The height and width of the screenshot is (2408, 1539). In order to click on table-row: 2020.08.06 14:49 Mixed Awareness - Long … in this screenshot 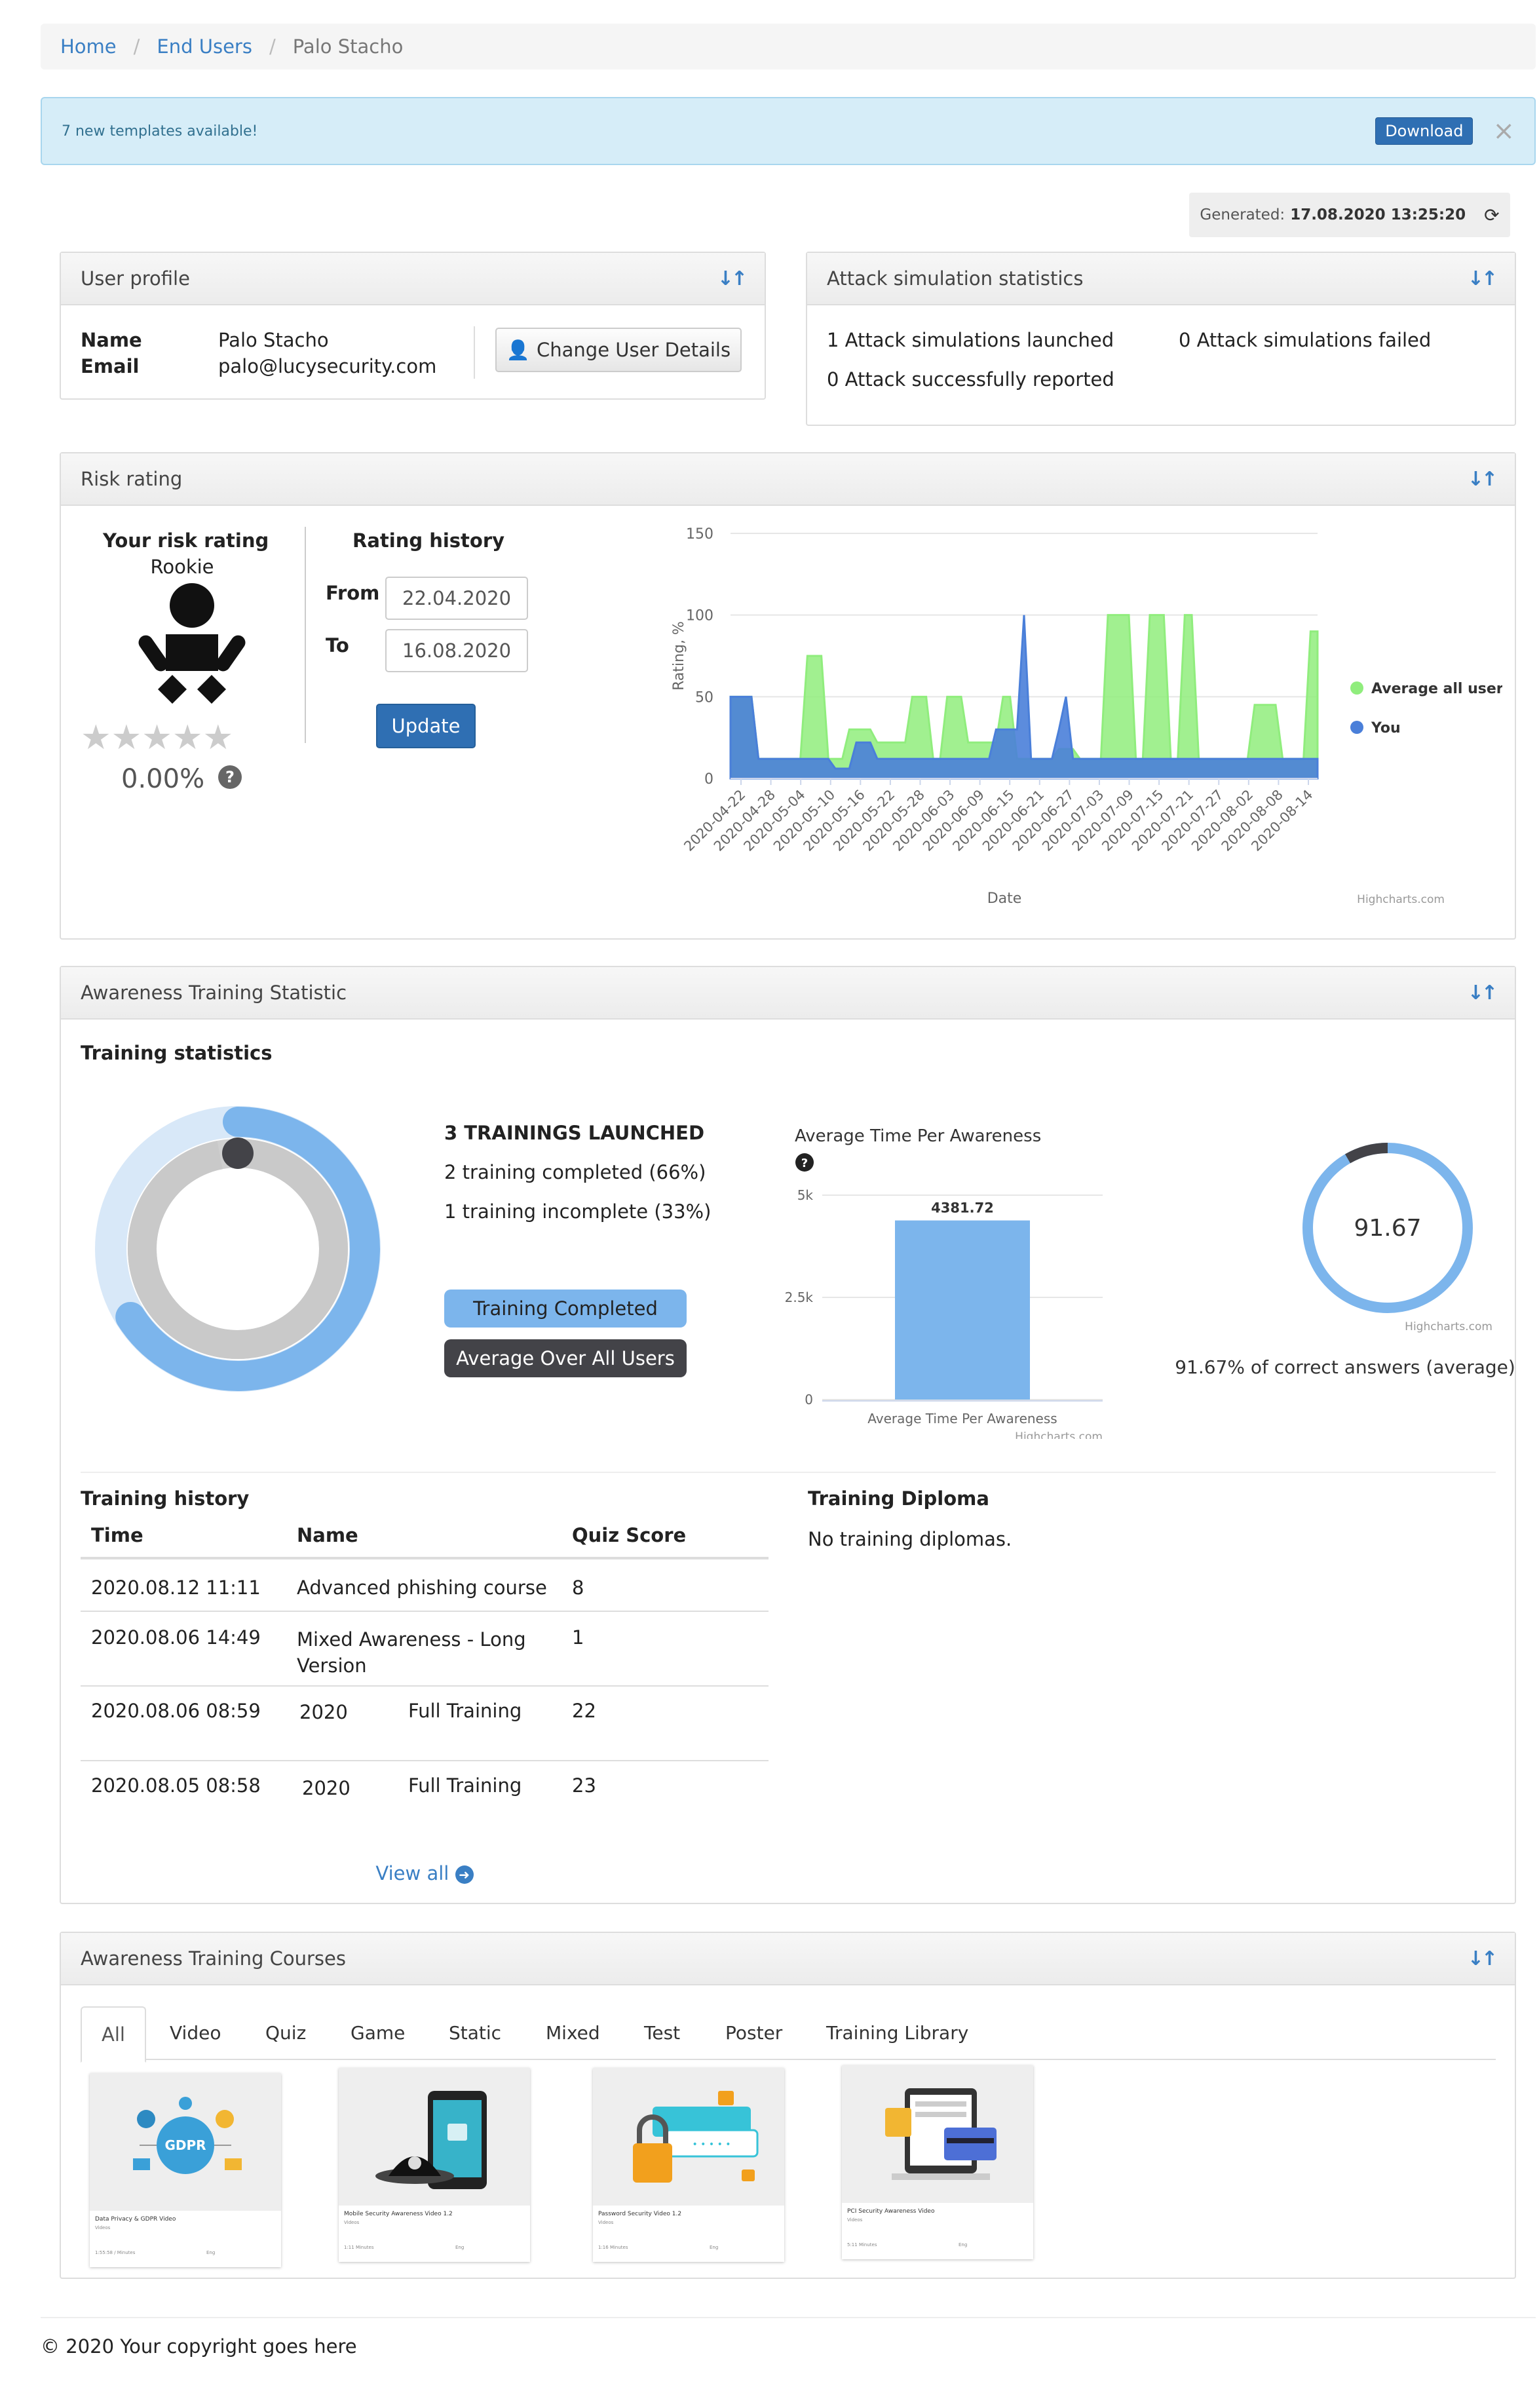, I will do `click(425, 1649)`.